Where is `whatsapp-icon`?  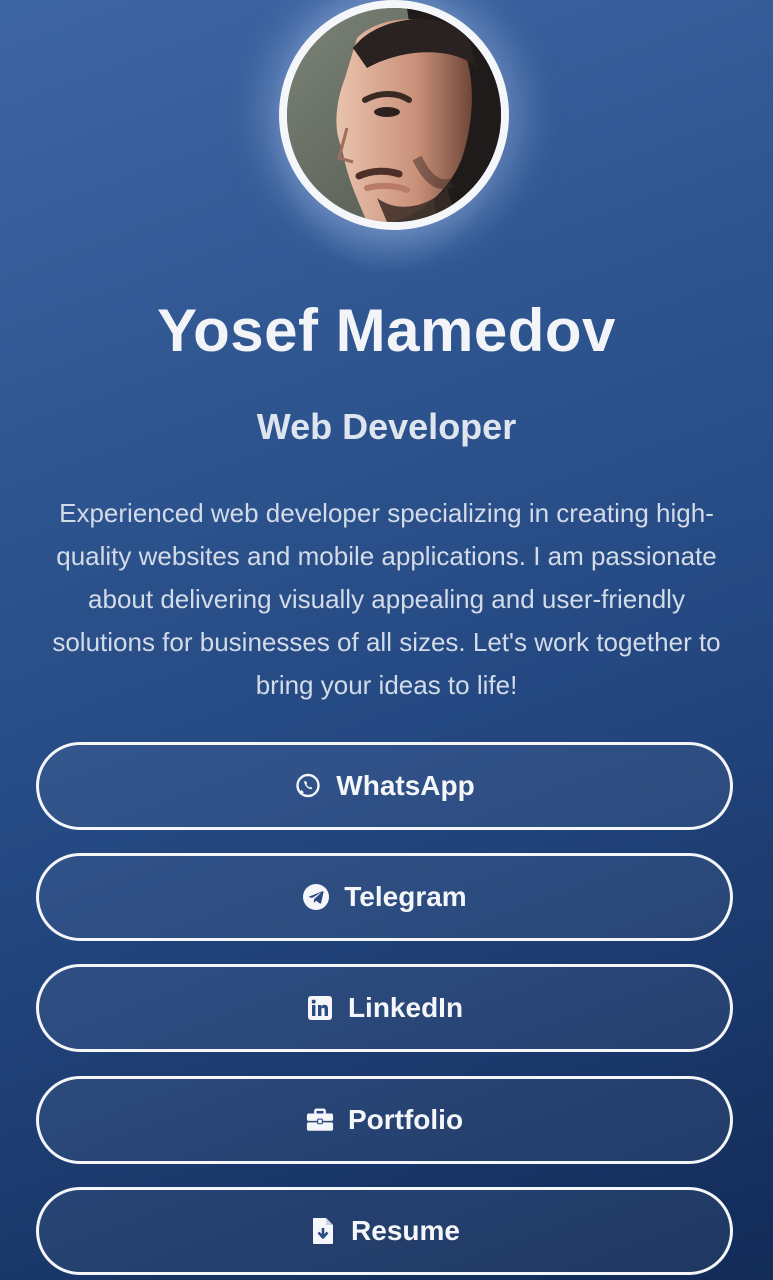 whatsapp-icon is located at coordinates (308, 786).